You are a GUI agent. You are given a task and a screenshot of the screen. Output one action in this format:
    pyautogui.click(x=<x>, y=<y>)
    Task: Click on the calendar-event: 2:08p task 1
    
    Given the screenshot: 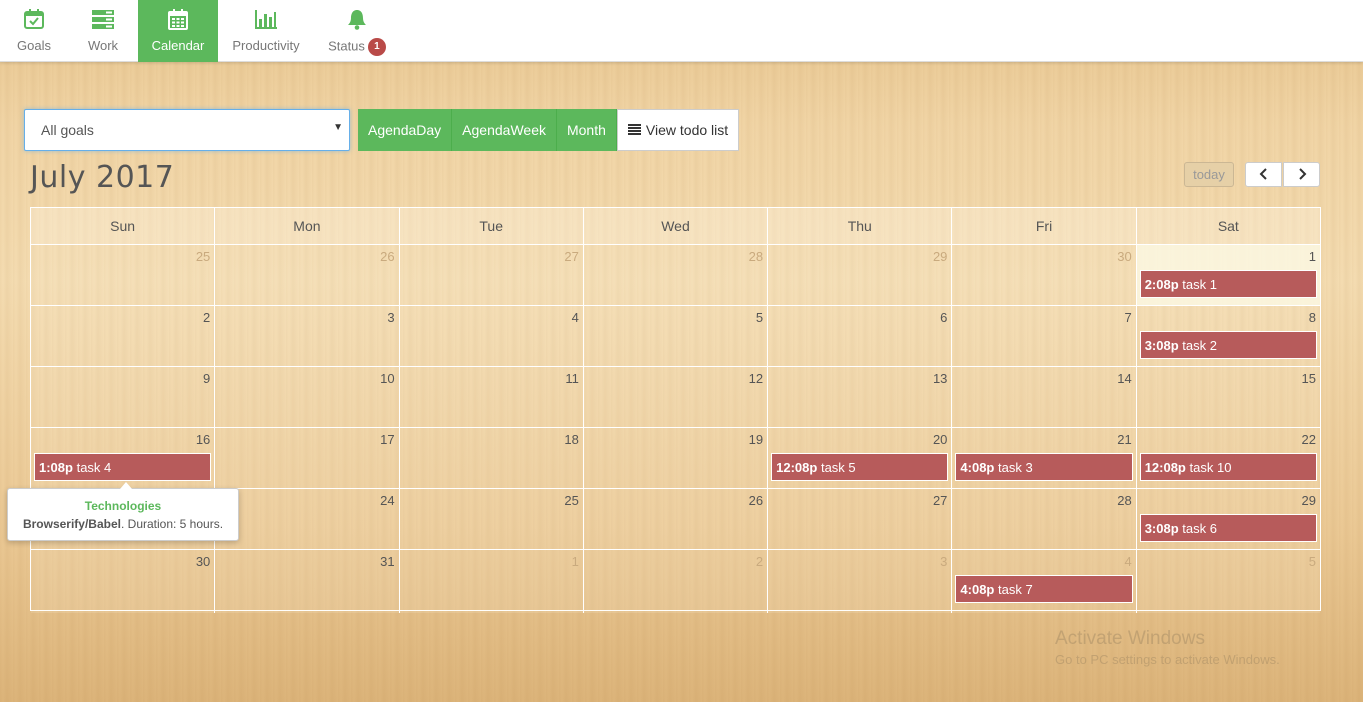 What is the action you would take?
    pyautogui.click(x=1228, y=284)
    